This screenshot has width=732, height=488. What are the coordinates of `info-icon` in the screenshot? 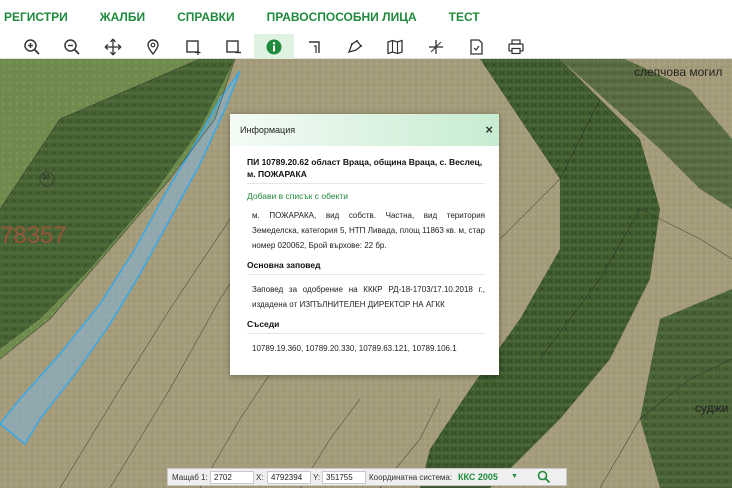 It's located at (274, 46).